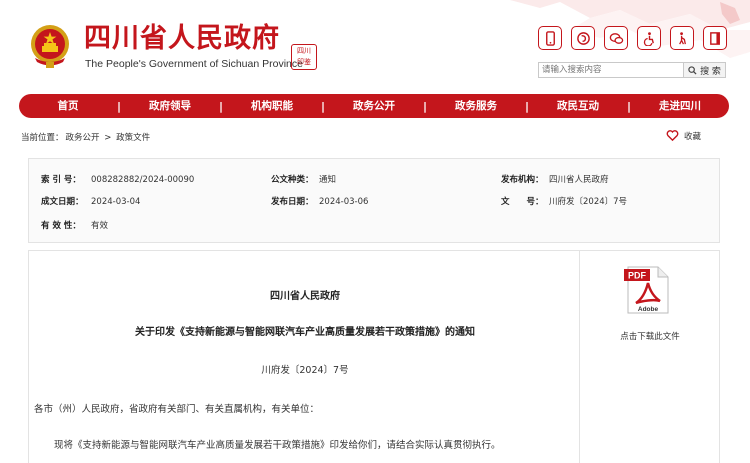  Describe the element at coordinates (305, 296) in the screenshot. I see `doc-issuer: 四川省人民政府` at that location.